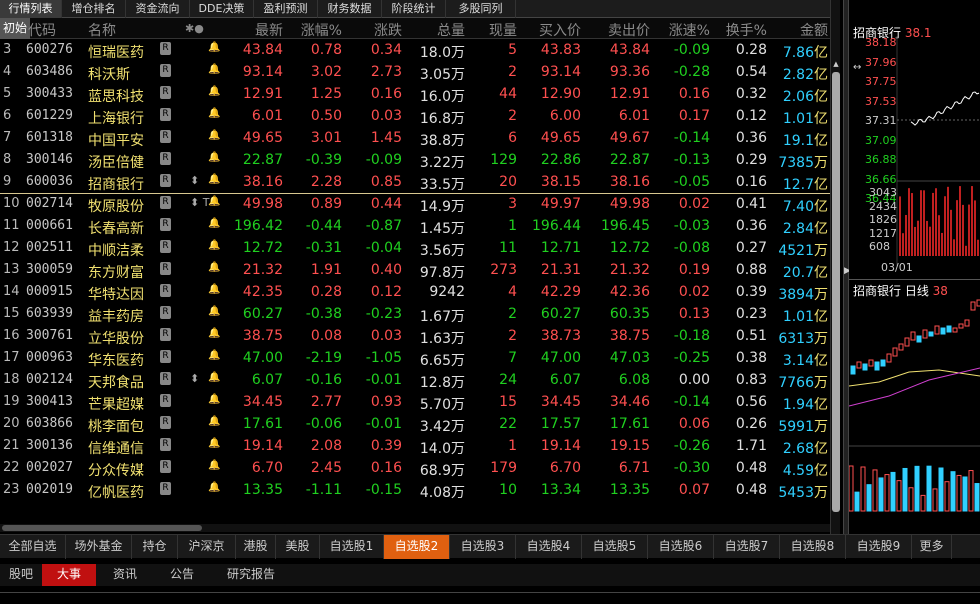 The image size is (980, 604). Describe the element at coordinates (442, 75) in the screenshot. I see `cell-vol: 3.05万` at that location.